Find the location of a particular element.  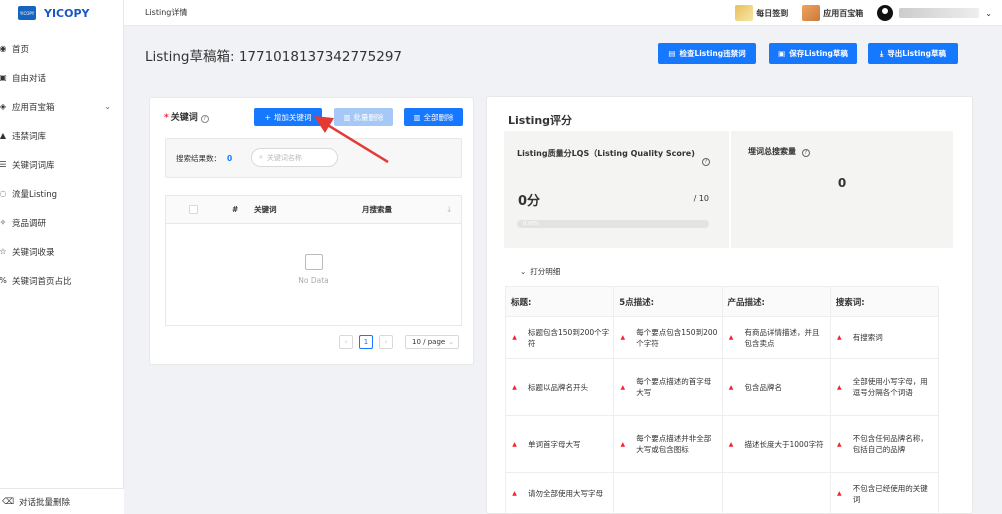

score-detail-toggle: ⌄ 打分明细 is located at coordinates (540, 271).